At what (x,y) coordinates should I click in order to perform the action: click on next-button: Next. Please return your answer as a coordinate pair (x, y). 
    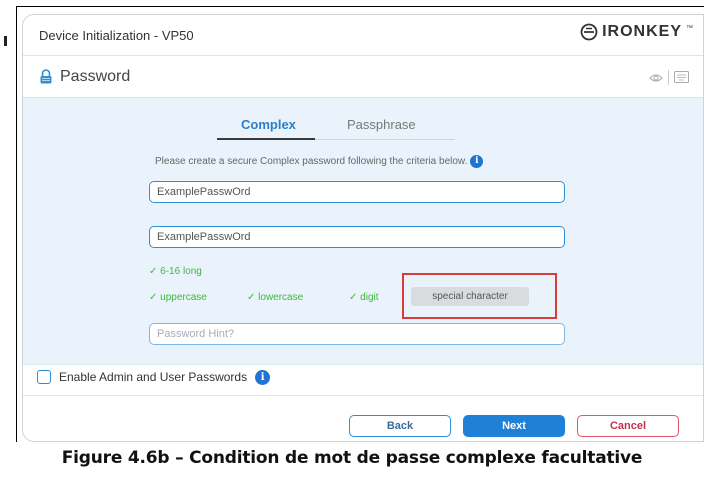
    Looking at the image, I should click on (514, 426).